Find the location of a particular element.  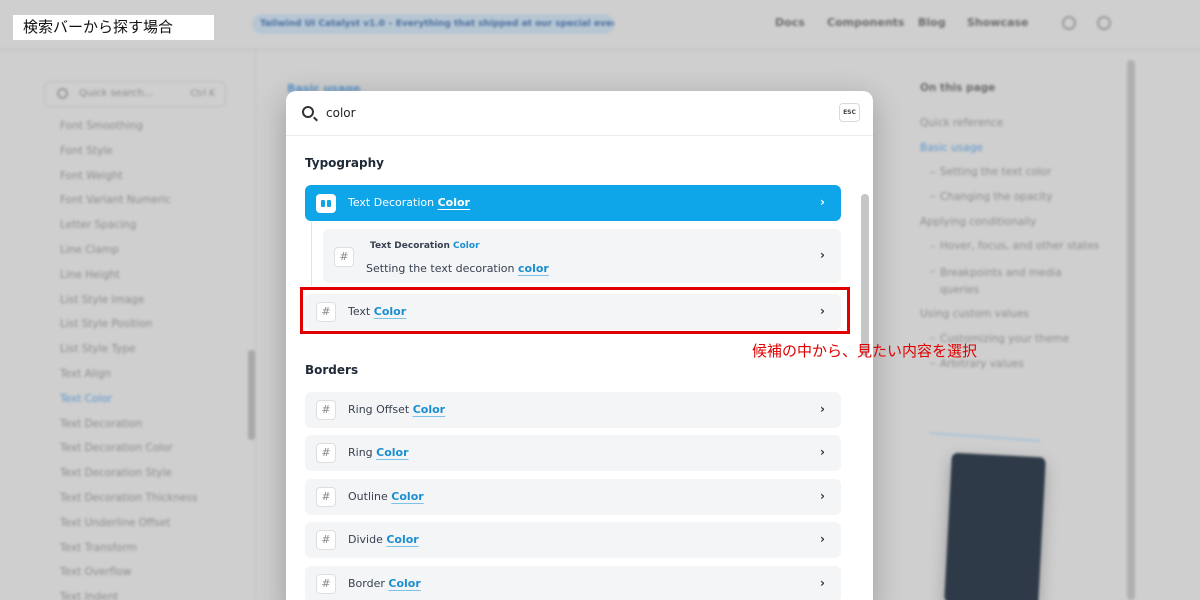

sidebar-item: Text Transform is located at coordinates (150, 552).